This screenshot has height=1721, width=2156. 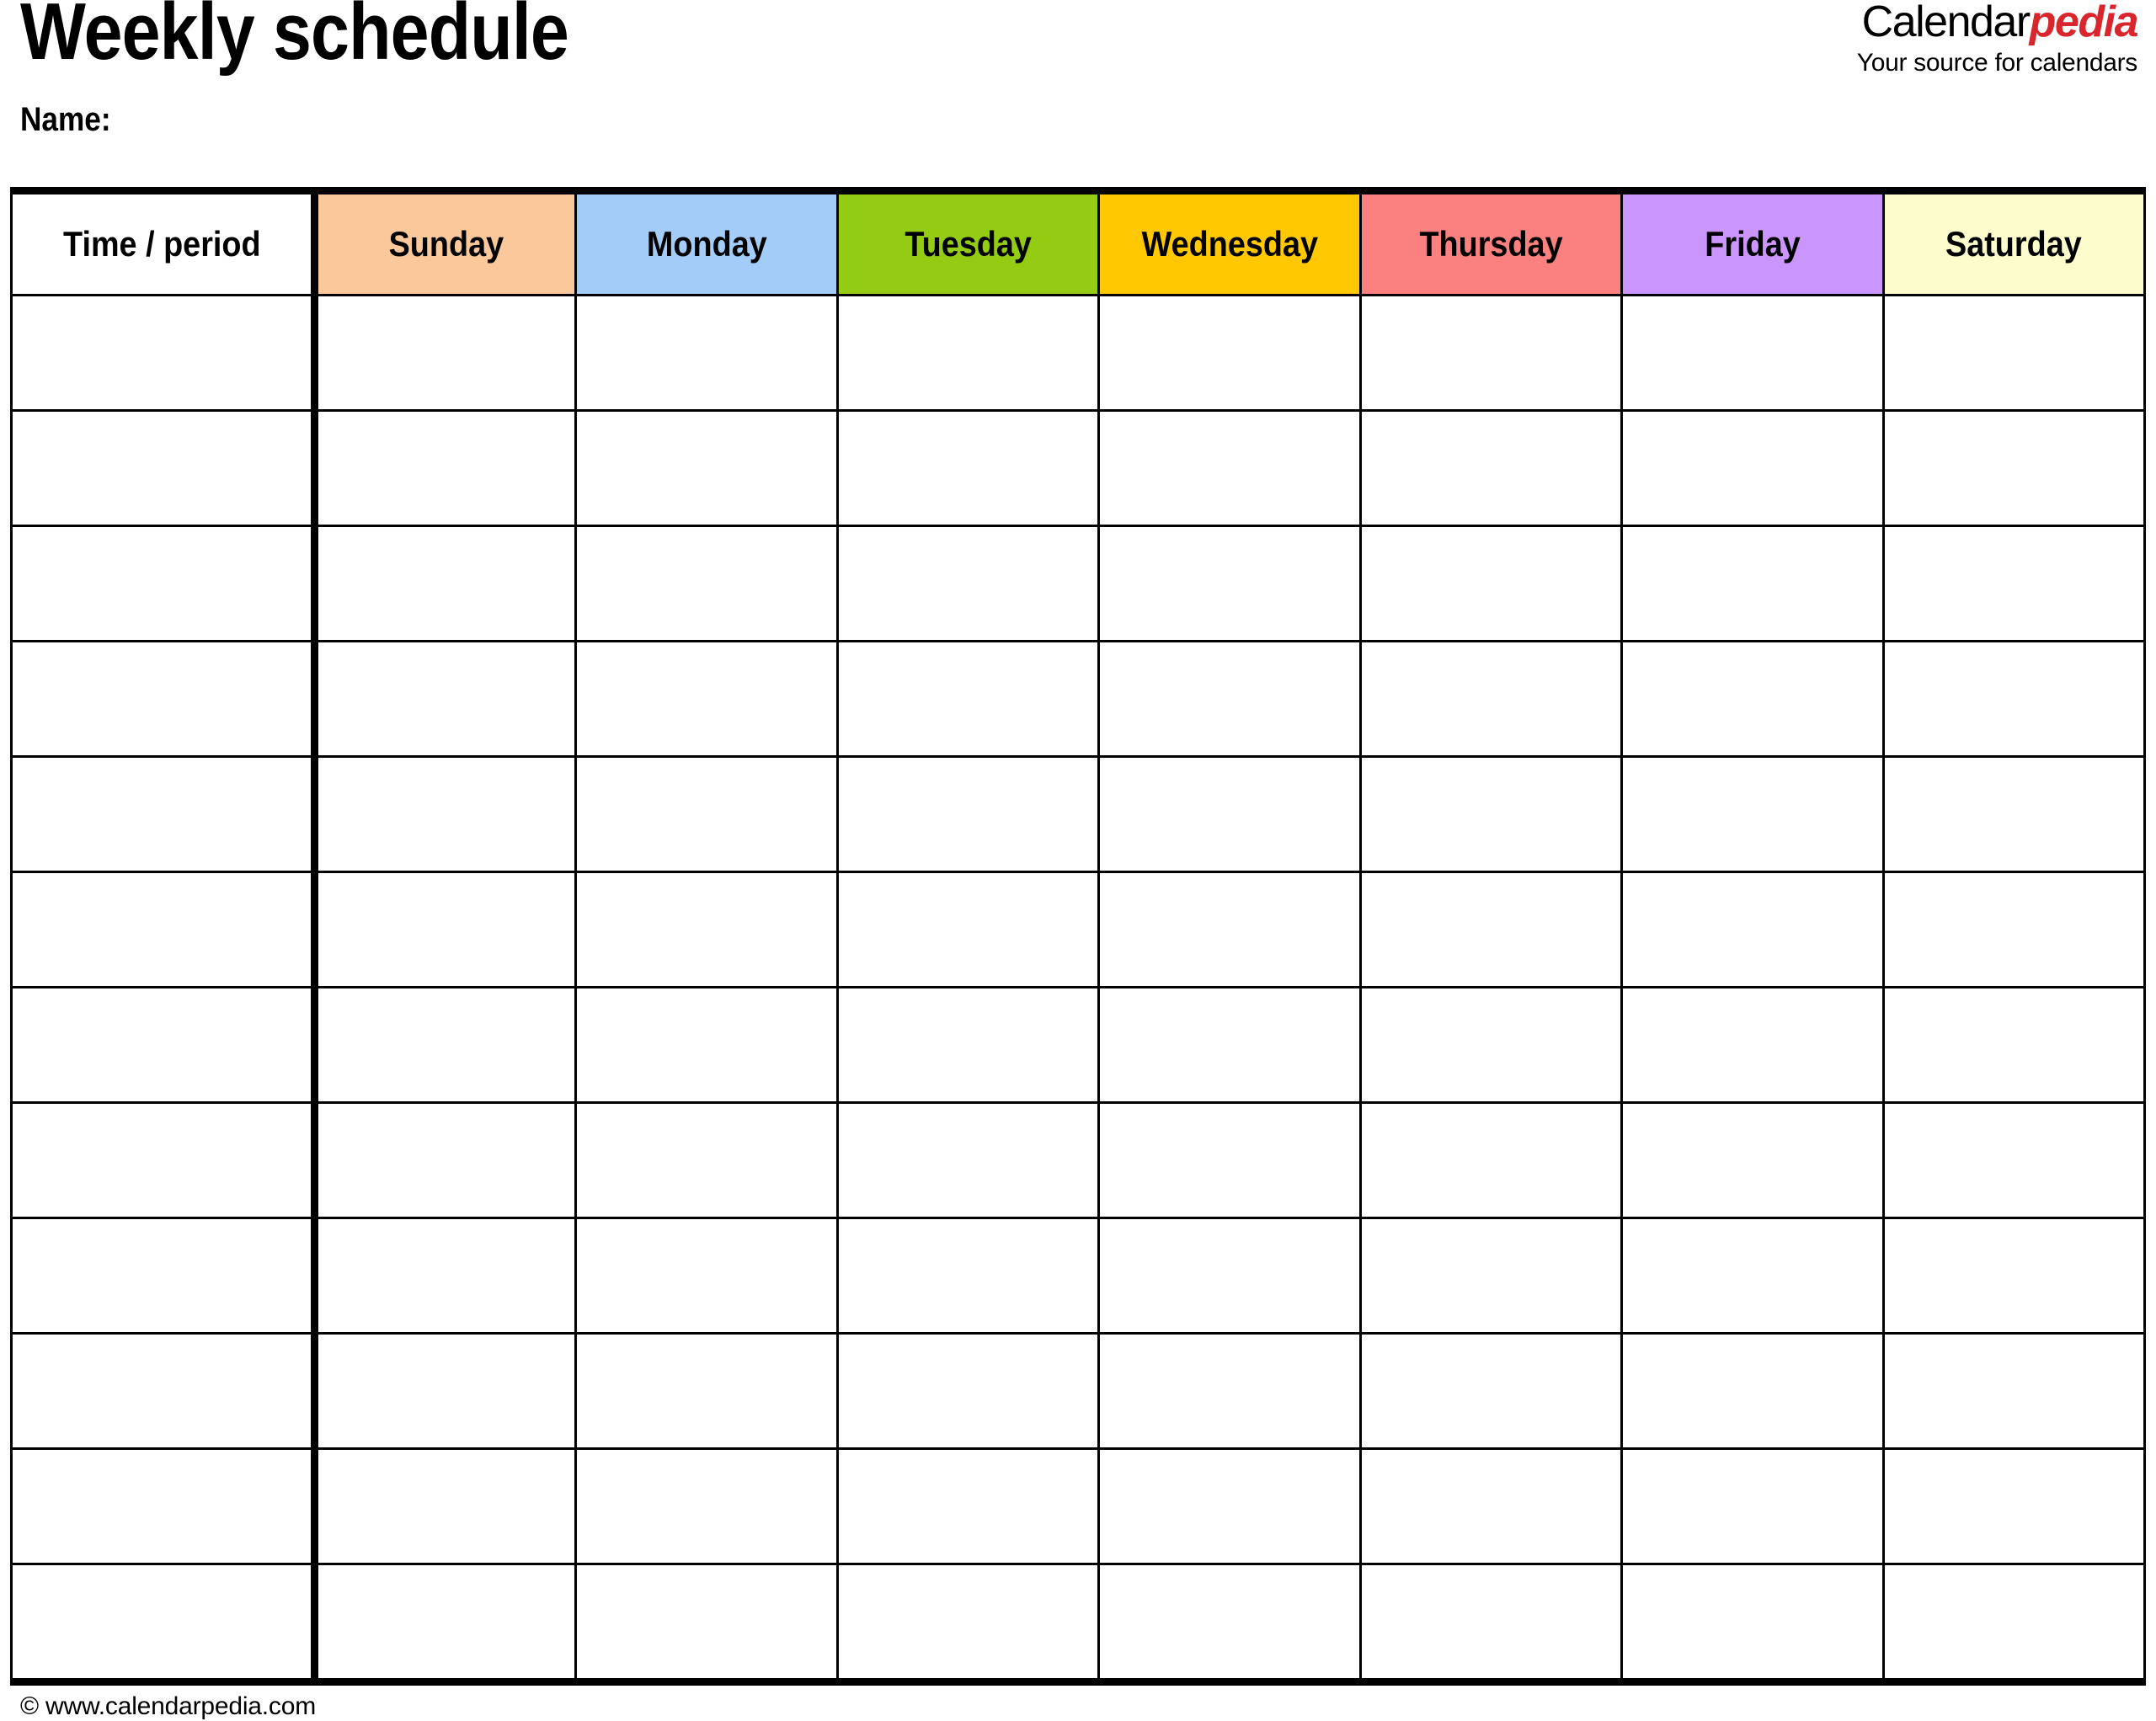 I want to click on brand-tagline: Your source for calendars, so click(x=1997, y=63).